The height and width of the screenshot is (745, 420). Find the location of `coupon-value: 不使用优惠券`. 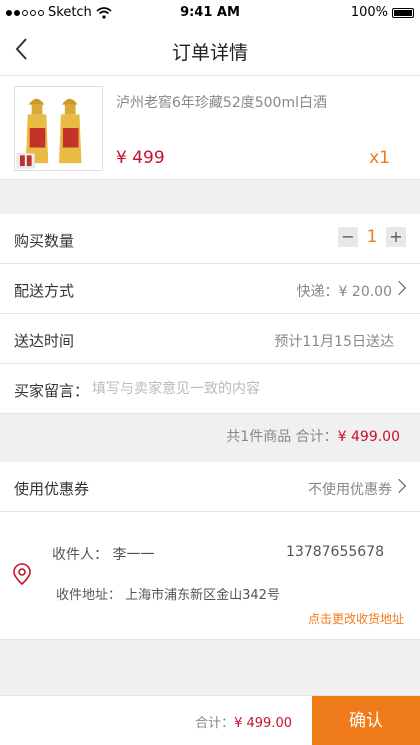

coupon-value: 不使用优惠券 is located at coordinates (350, 490).